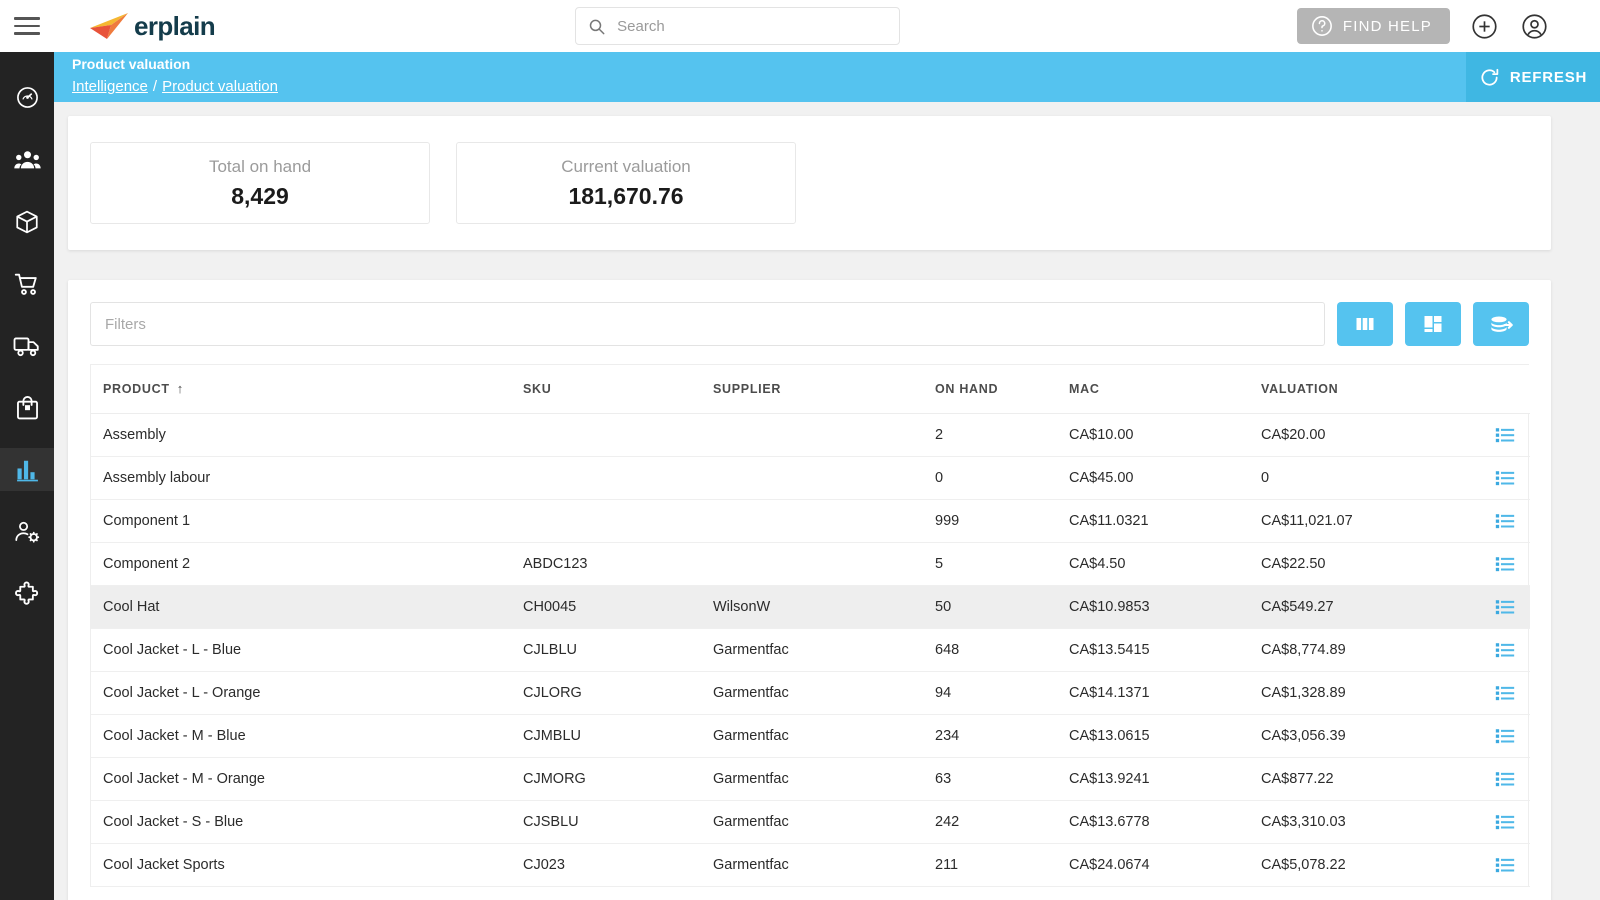 This screenshot has height=900, width=1600. Describe the element at coordinates (1371, 478) in the screenshot. I see `cell-valuation: 0` at that location.